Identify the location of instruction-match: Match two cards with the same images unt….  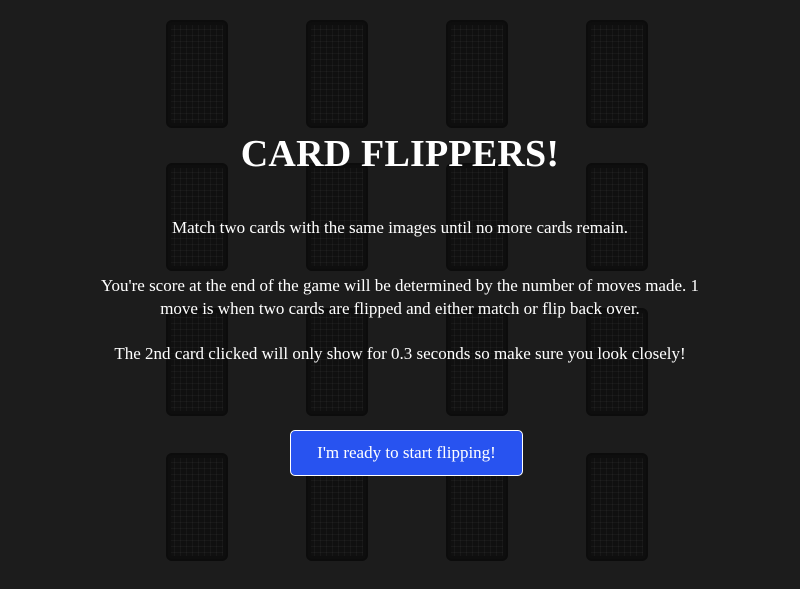
(400, 227).